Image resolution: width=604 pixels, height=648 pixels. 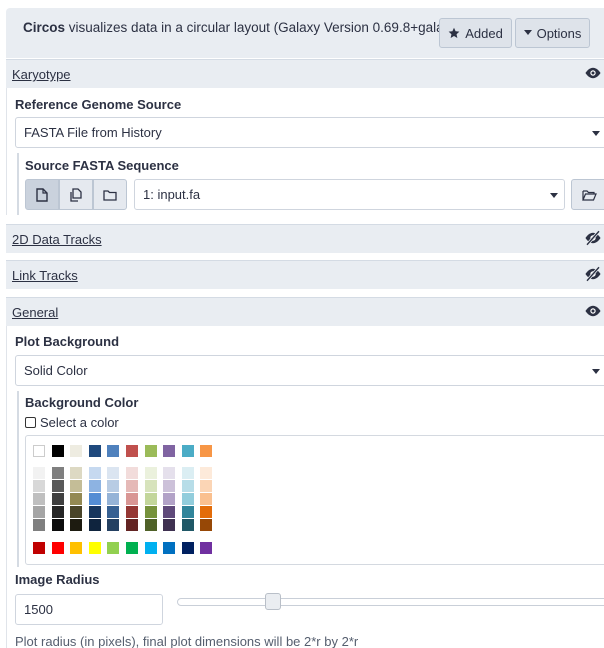 I want to click on dataset-collection-button, so click(x=110, y=194).